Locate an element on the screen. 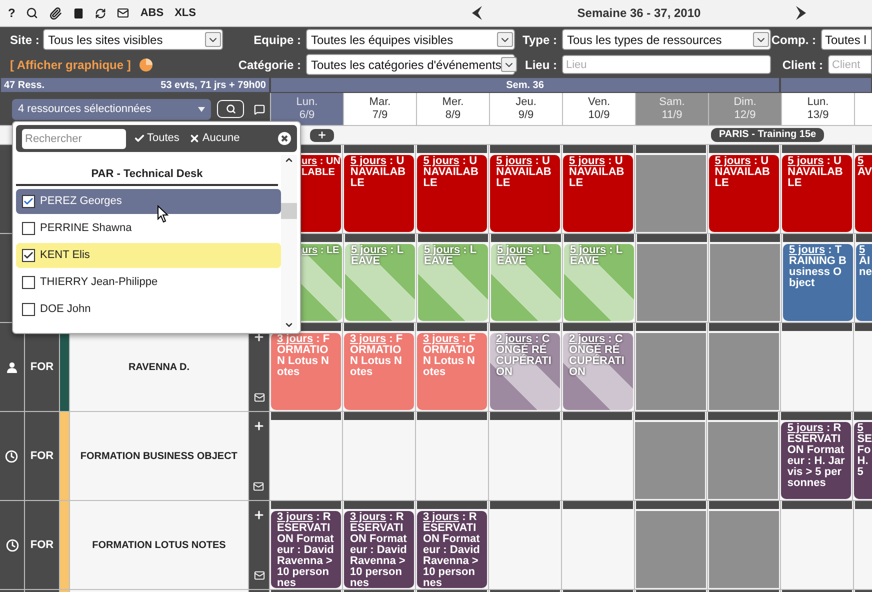  event-label: AV is located at coordinates (865, 172).